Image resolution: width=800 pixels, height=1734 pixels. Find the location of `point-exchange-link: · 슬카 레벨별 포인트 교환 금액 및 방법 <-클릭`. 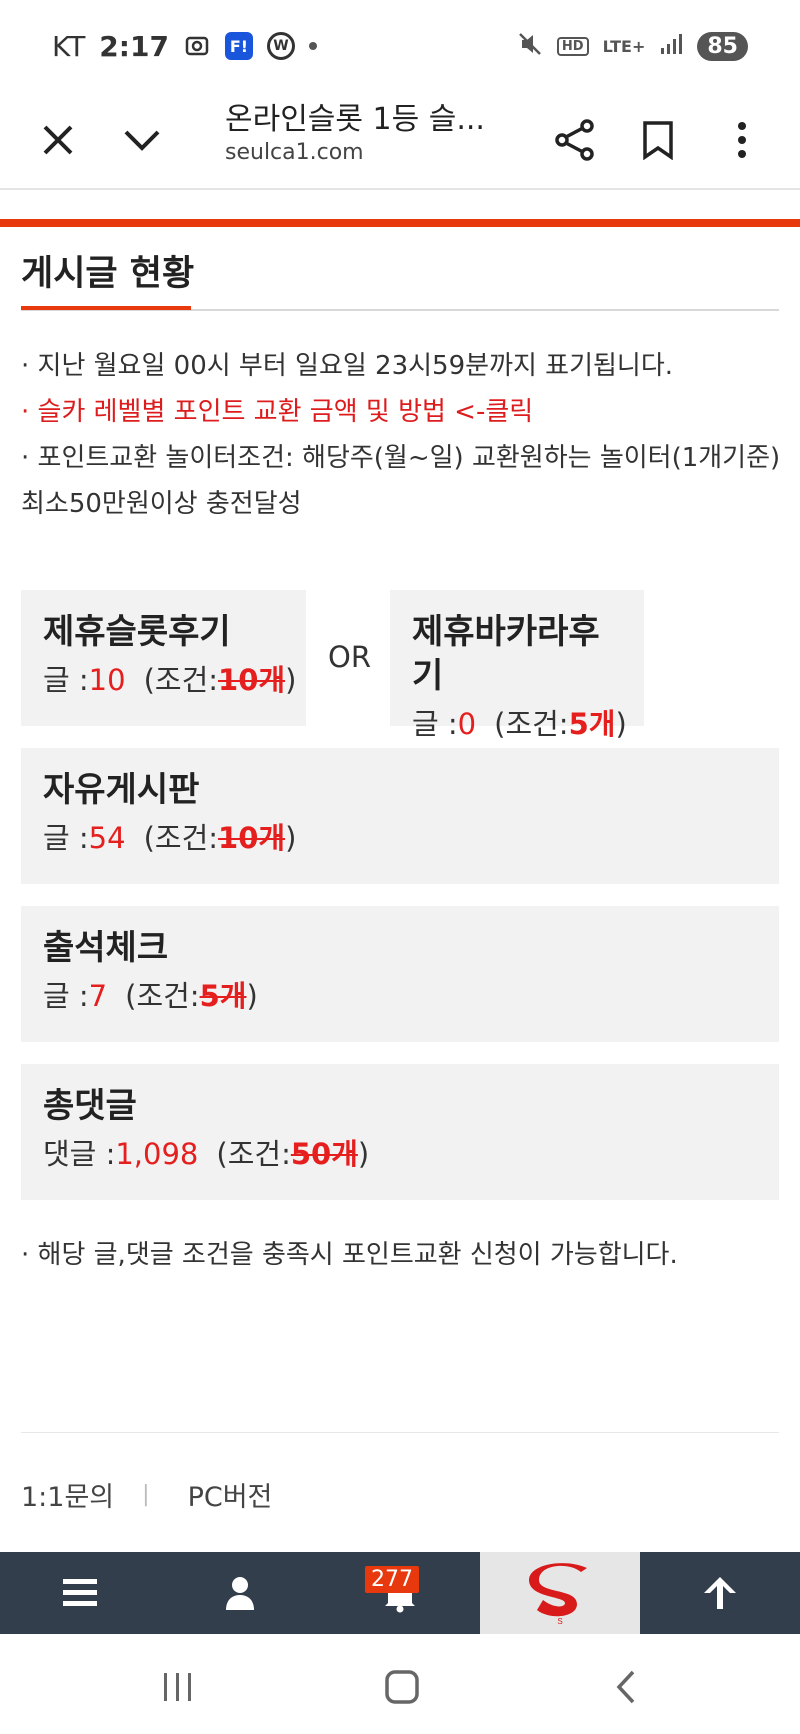

point-exchange-link: · 슬카 레벨별 포인트 교환 금액 및 방법 <-클릭 is located at coordinates (401, 412).